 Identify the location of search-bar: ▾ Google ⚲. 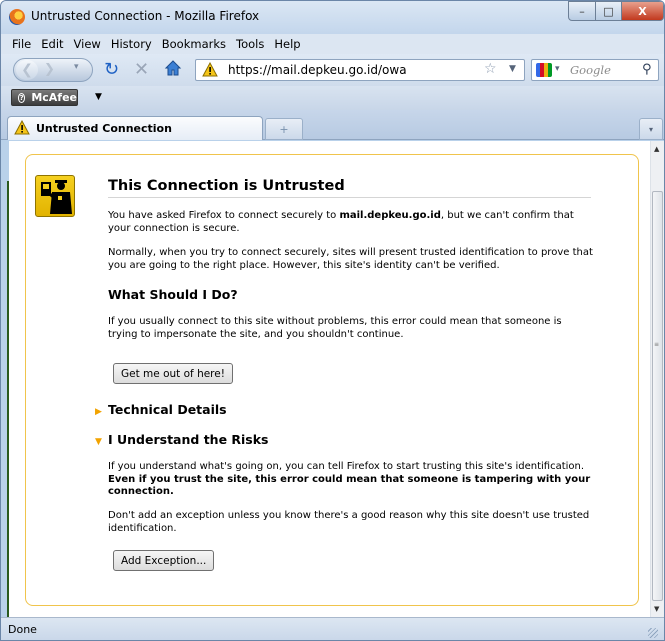
(595, 70).